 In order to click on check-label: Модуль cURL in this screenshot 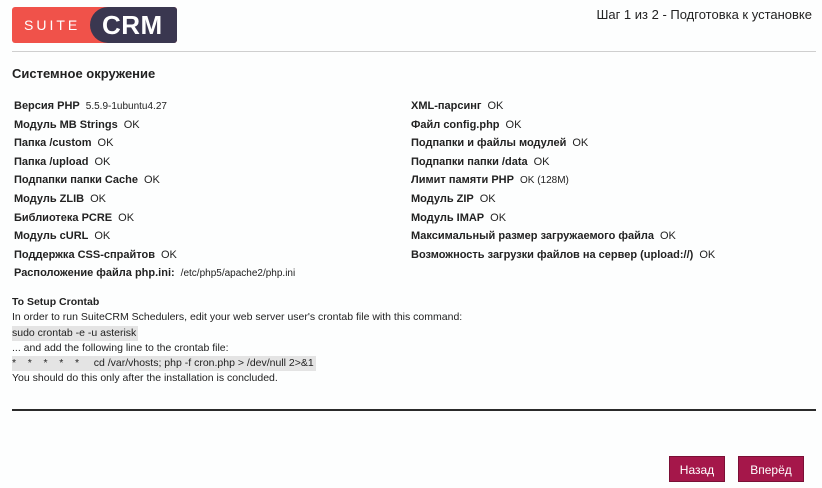, I will do `click(51, 236)`.